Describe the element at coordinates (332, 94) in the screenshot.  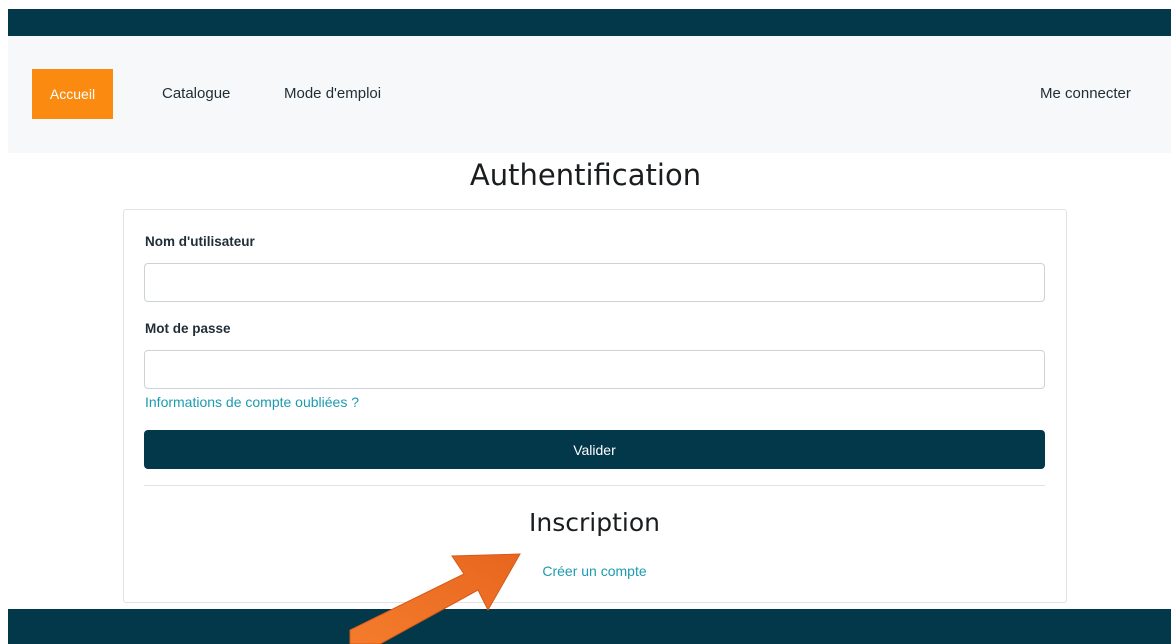
I see `nav-item-mode-emploi: Mode d'emploi` at that location.